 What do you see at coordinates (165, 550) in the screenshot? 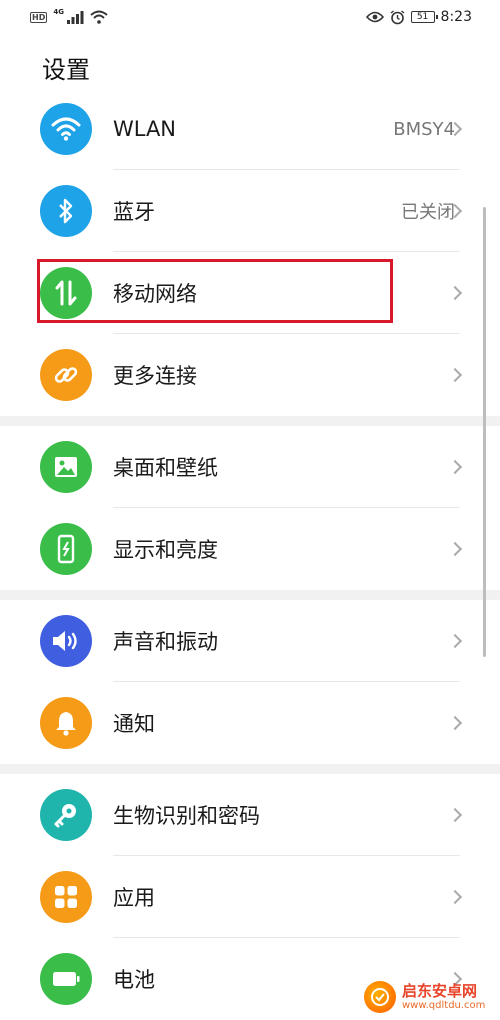
I see `settings-item-label: 显示和亮度` at bounding box center [165, 550].